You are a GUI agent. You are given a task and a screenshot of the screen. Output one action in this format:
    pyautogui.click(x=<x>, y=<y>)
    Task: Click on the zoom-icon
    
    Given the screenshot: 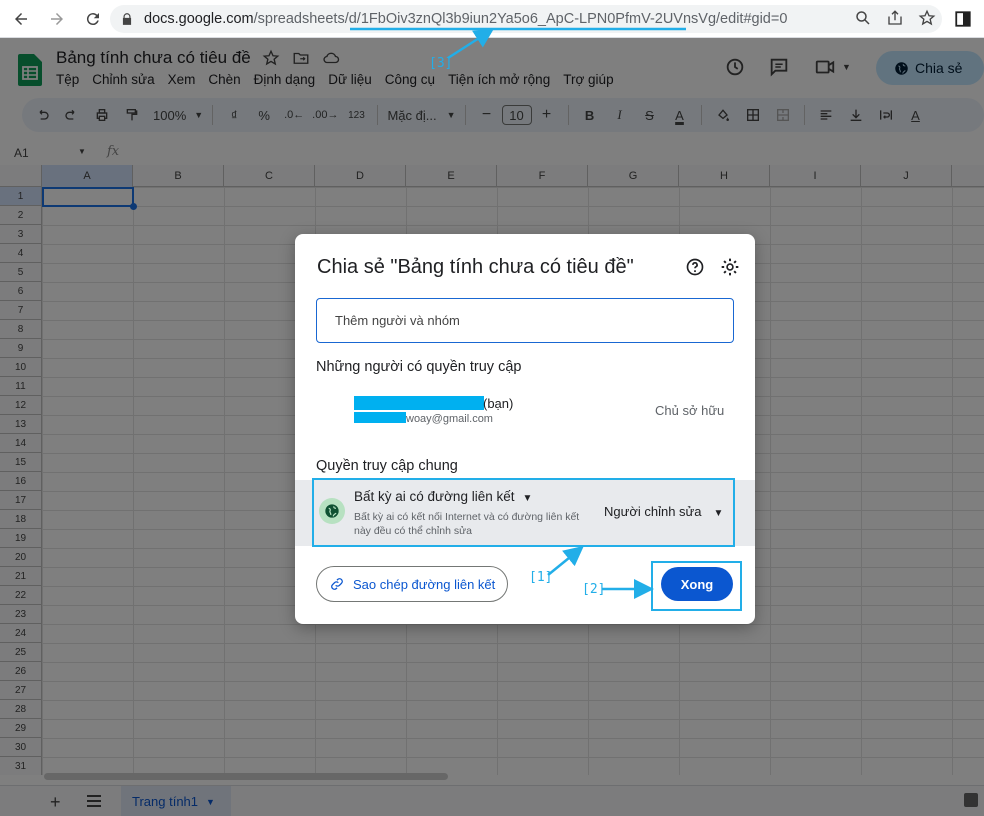 What is the action you would take?
    pyautogui.click(x=863, y=18)
    